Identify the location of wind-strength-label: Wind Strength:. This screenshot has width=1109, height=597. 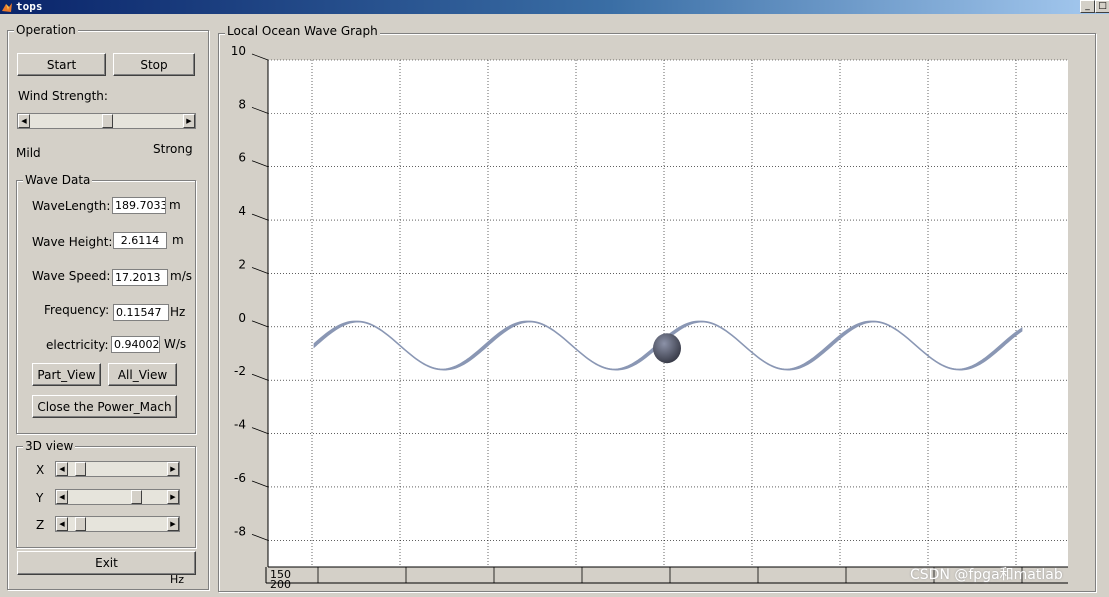
(63, 96).